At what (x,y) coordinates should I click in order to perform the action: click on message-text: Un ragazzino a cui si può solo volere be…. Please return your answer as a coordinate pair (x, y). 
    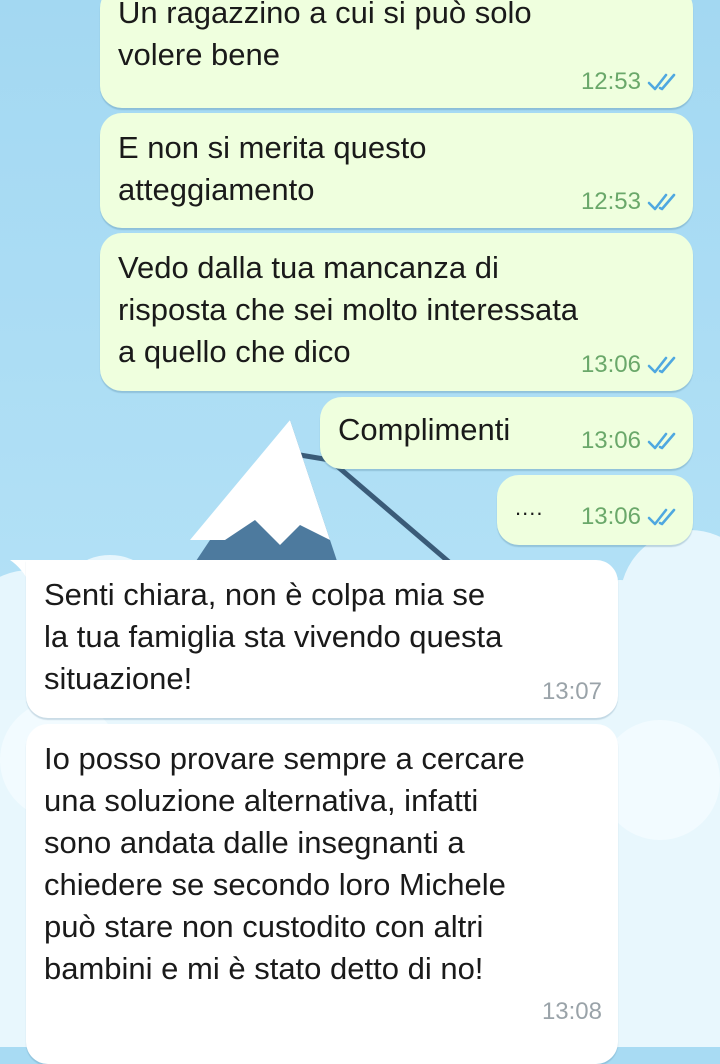
    Looking at the image, I should click on (325, 36).